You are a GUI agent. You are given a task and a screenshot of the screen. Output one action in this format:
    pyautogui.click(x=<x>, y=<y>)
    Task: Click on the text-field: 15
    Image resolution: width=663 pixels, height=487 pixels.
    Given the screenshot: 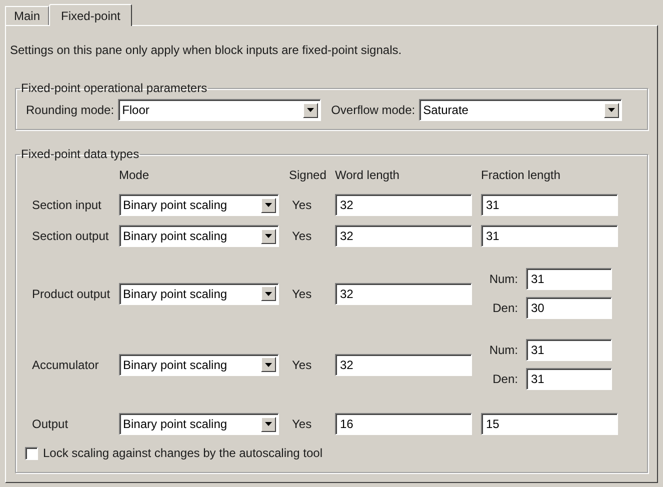 What is the action you would take?
    pyautogui.click(x=549, y=424)
    